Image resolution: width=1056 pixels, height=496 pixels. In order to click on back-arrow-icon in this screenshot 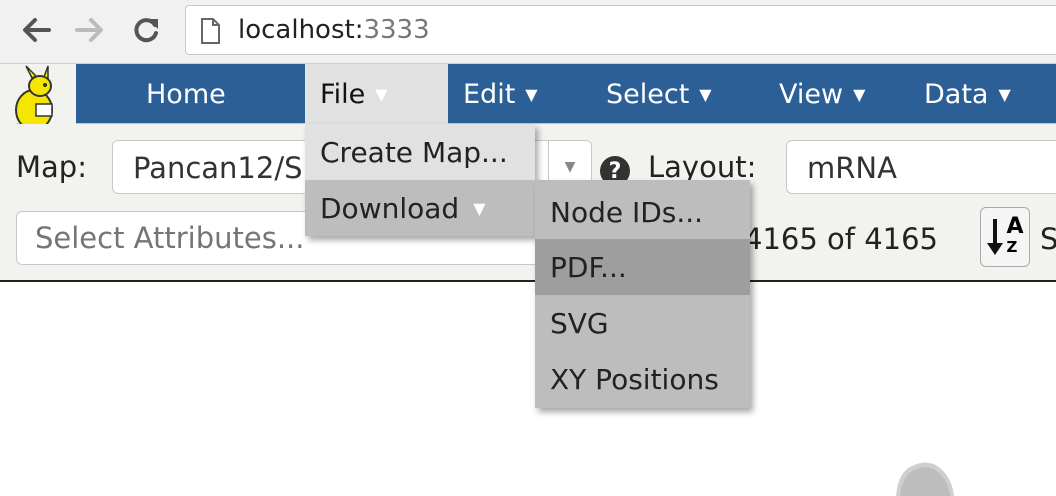, I will do `click(36, 30)`.